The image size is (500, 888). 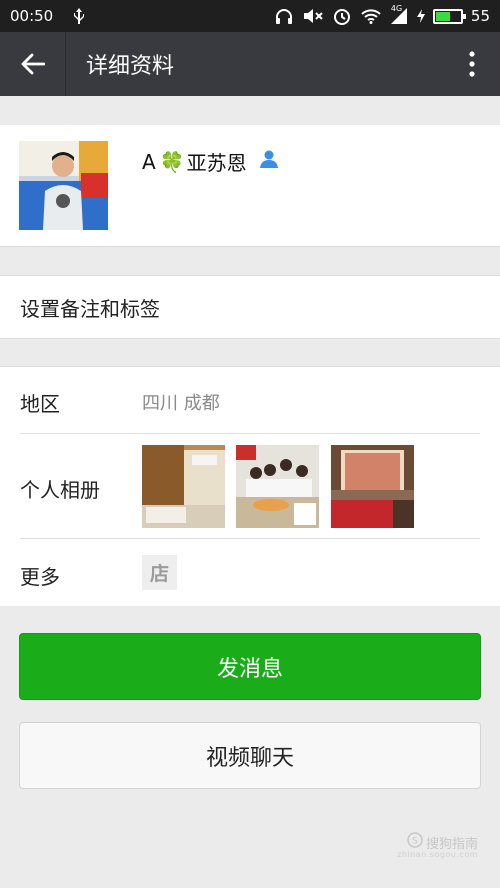 What do you see at coordinates (420, 16) in the screenshot?
I see `charging-icon` at bounding box center [420, 16].